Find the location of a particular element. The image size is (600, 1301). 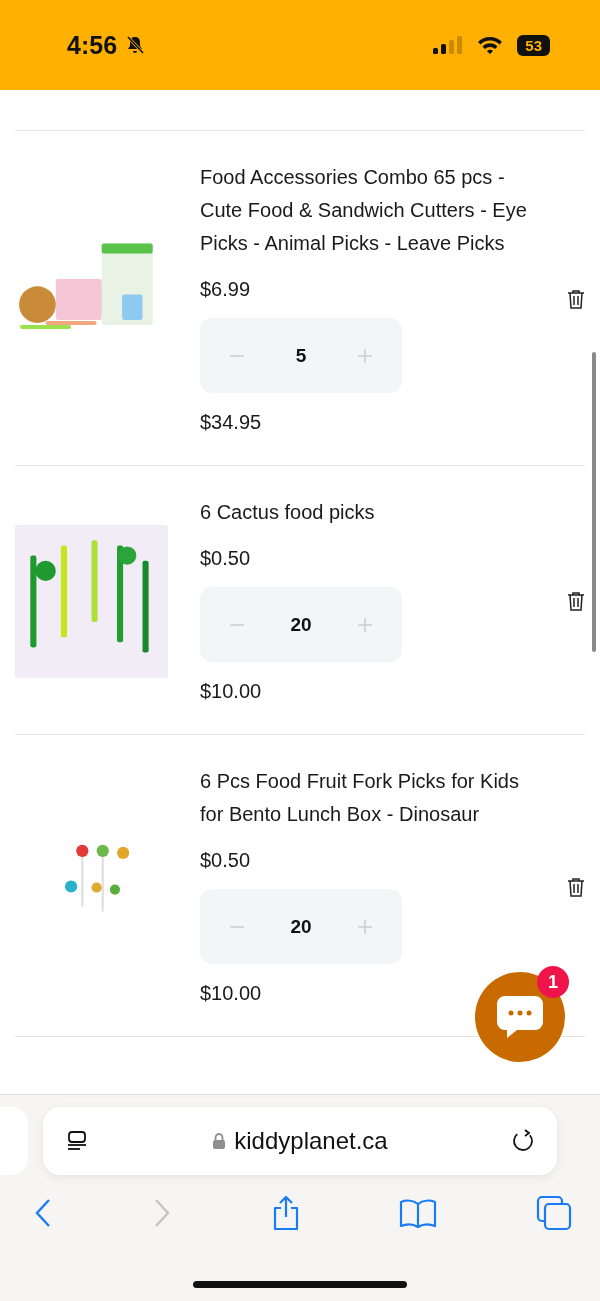

chat-bubble-icon is located at coordinates (520, 1017).